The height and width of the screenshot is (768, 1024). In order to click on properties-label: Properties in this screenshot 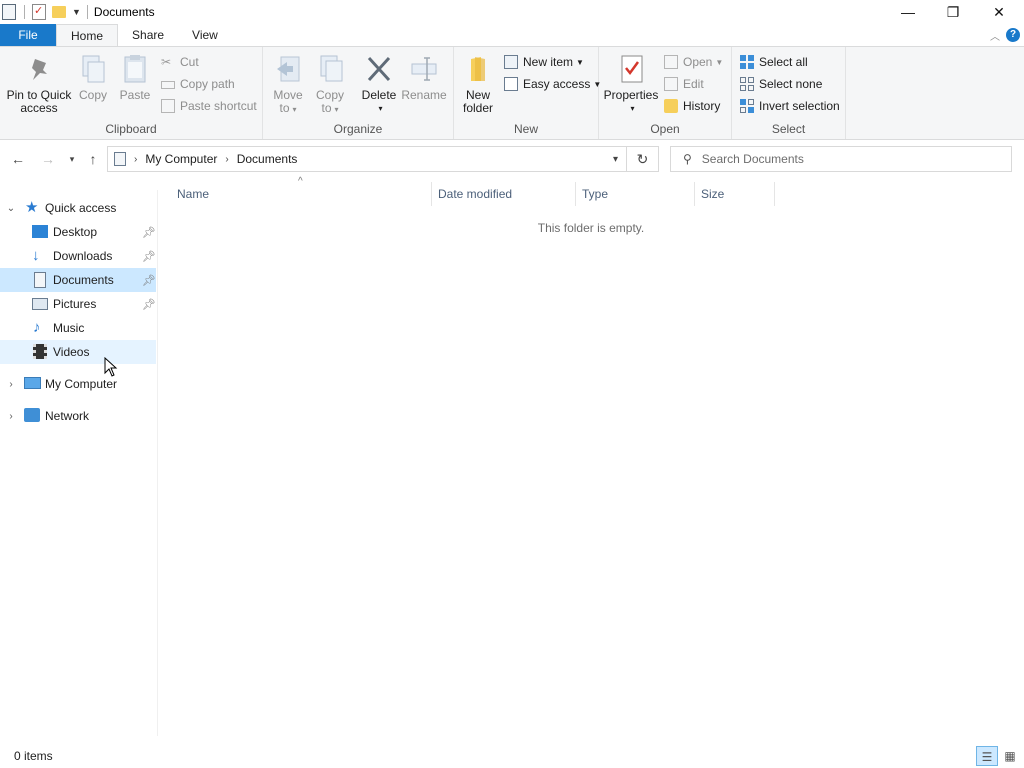, I will do `click(631, 95)`.